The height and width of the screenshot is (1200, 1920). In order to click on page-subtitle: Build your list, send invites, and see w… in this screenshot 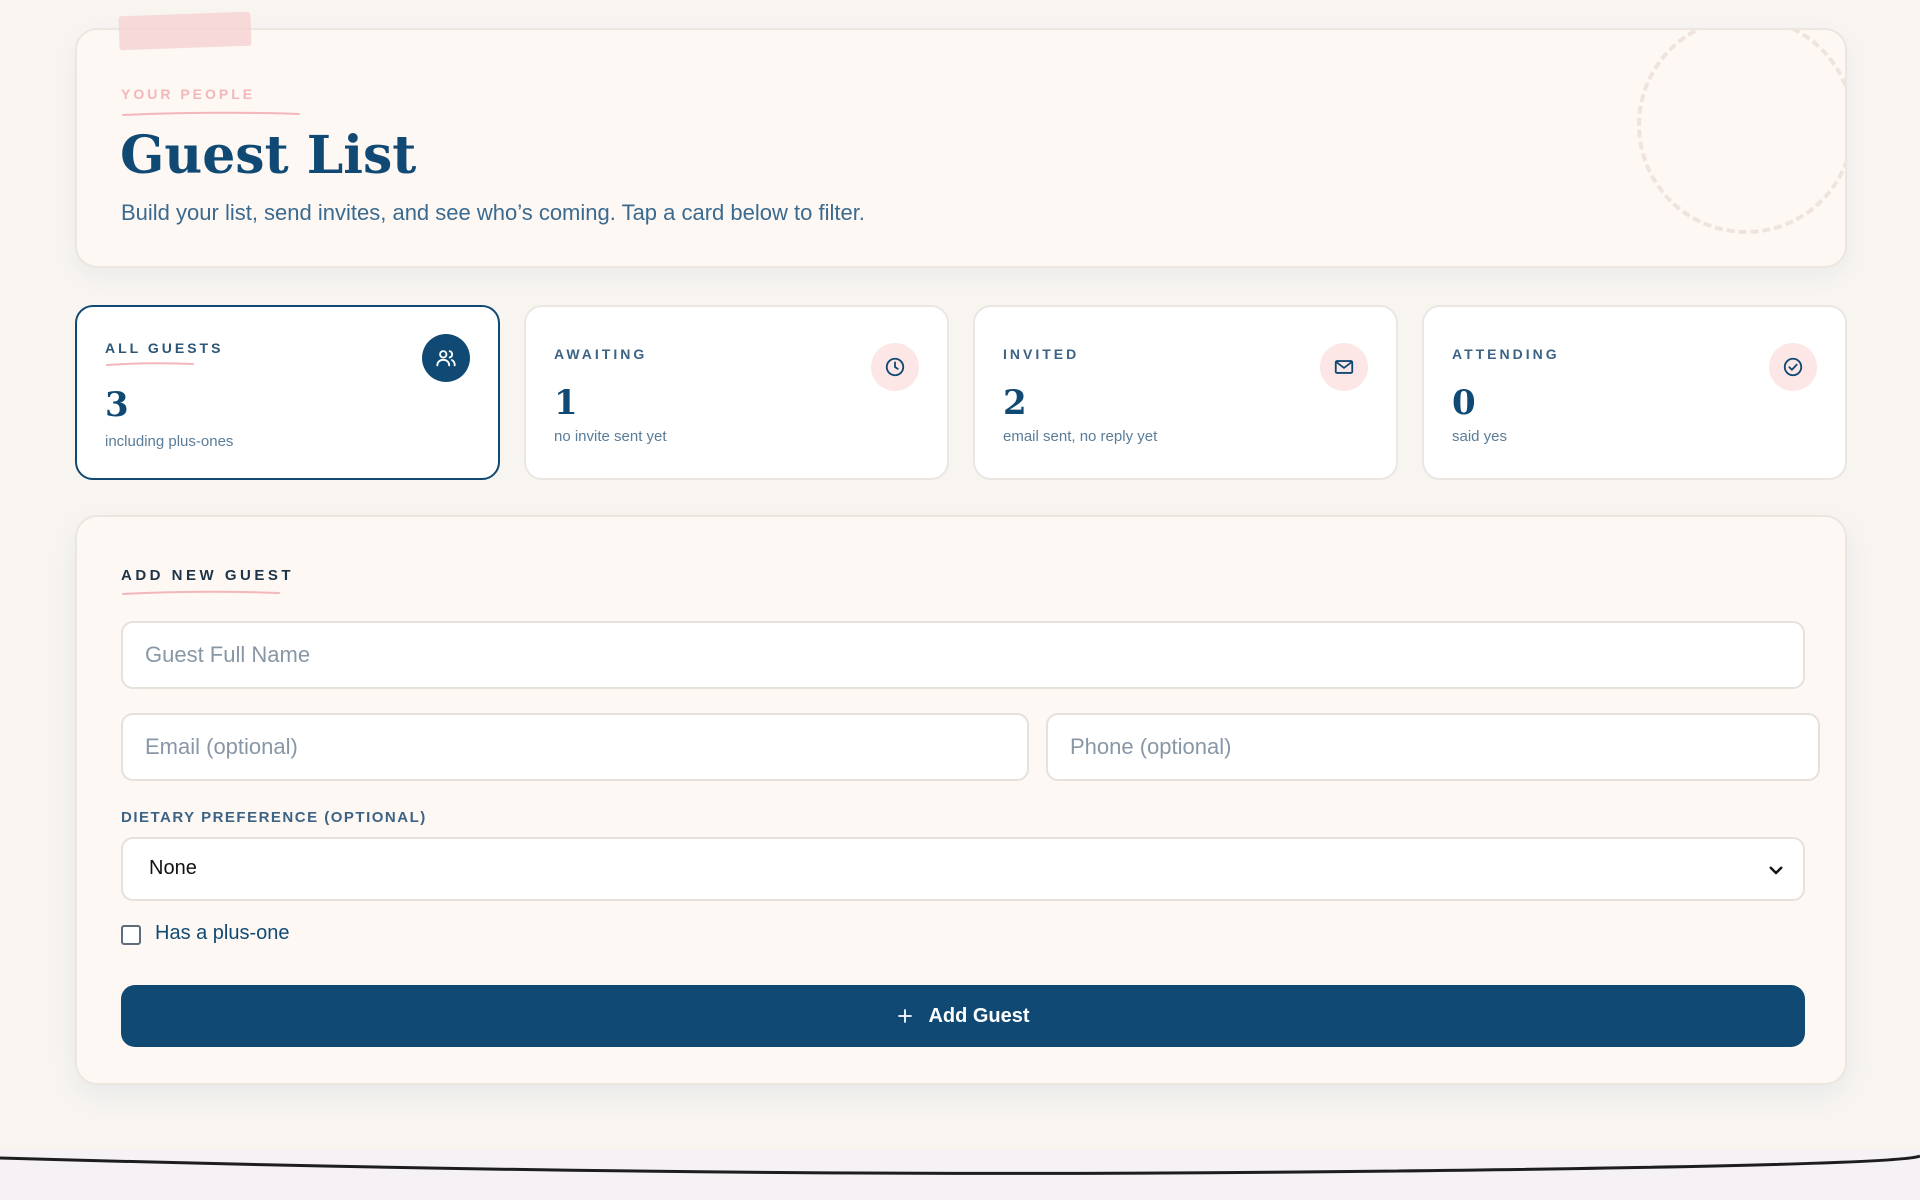, I will do `click(493, 212)`.